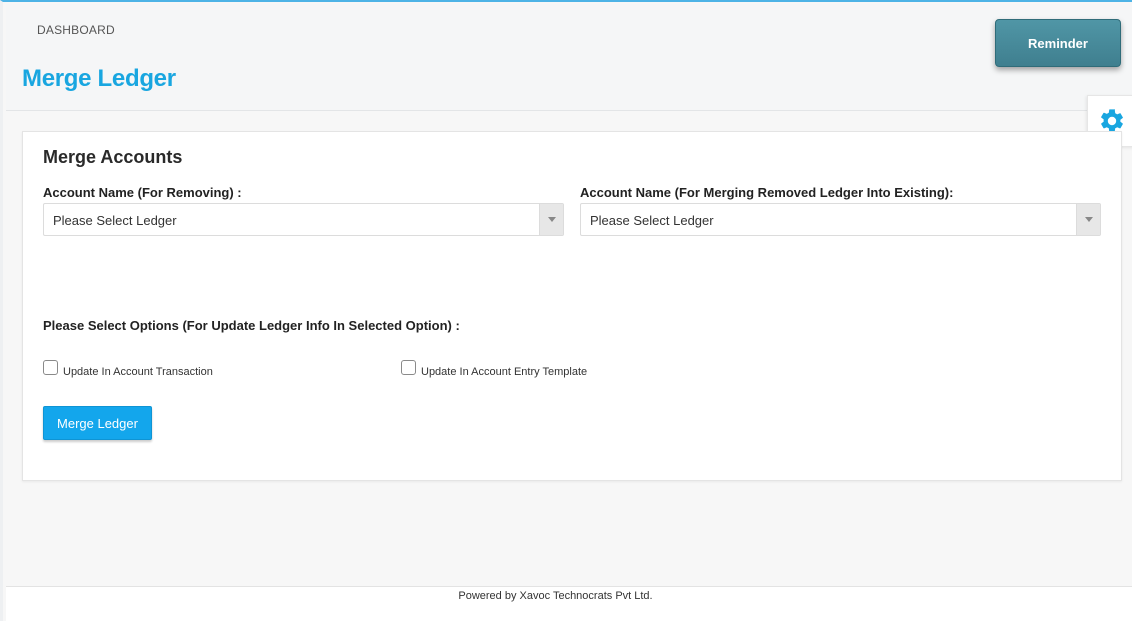 The image size is (1132, 623). I want to click on merge-ledger-button: Merge Ledger, so click(97, 423).